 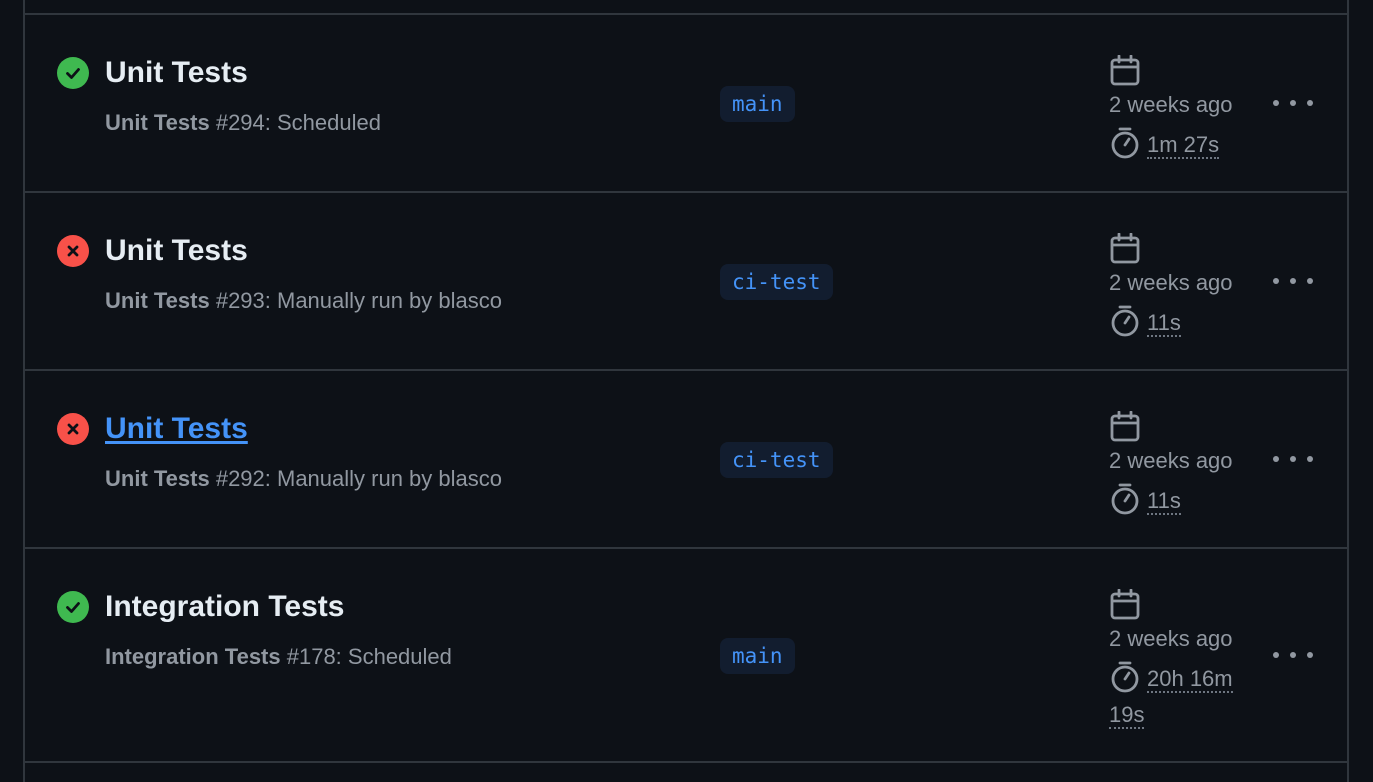 I want to click on run-title-link: Integration Tests, so click(x=224, y=607).